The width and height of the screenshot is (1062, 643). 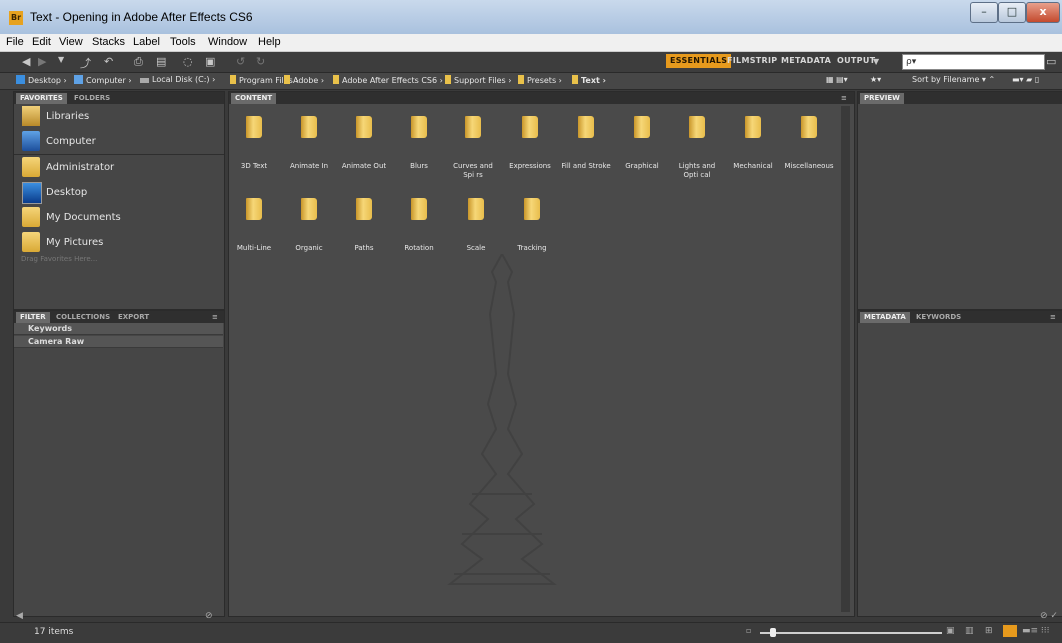 I want to click on favorite-my-pictures: My Pictures, so click(x=120, y=243).